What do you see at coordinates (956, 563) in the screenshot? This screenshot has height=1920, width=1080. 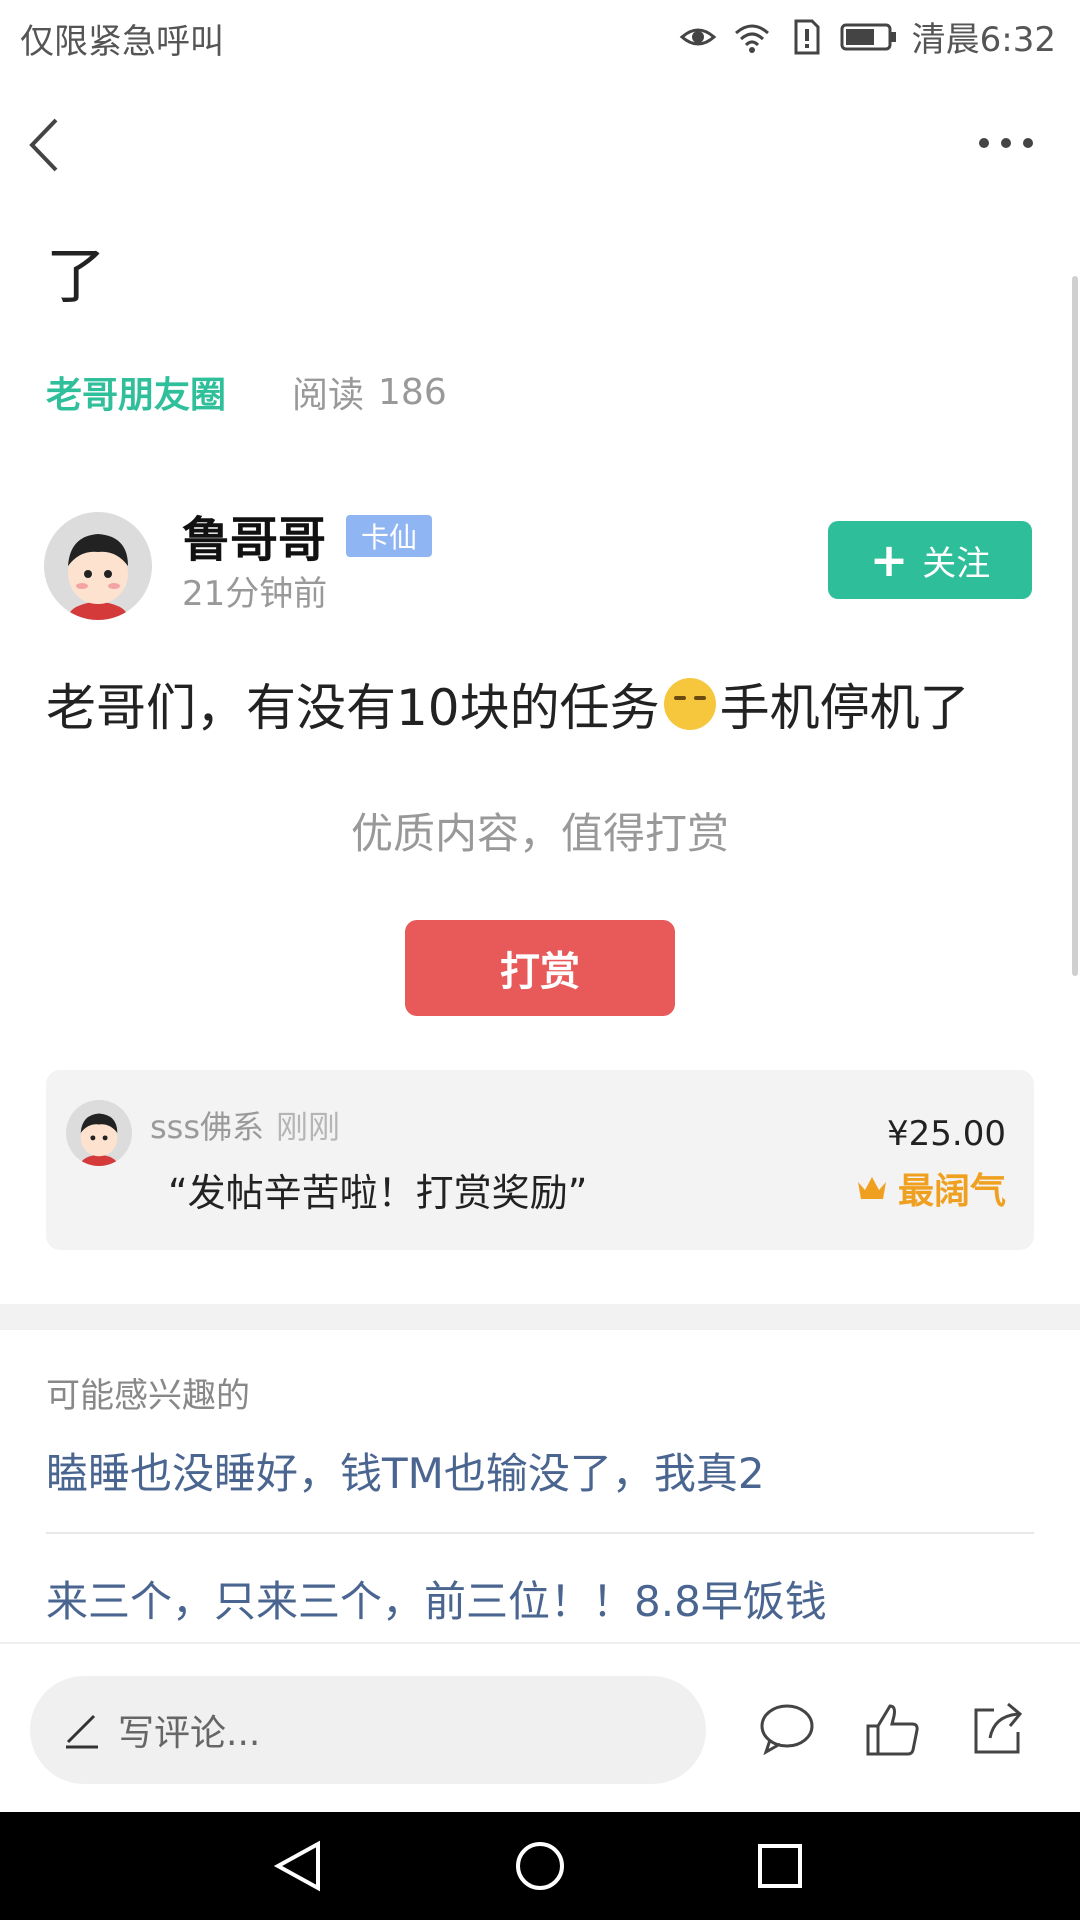 I see `follow-label: 关注` at bounding box center [956, 563].